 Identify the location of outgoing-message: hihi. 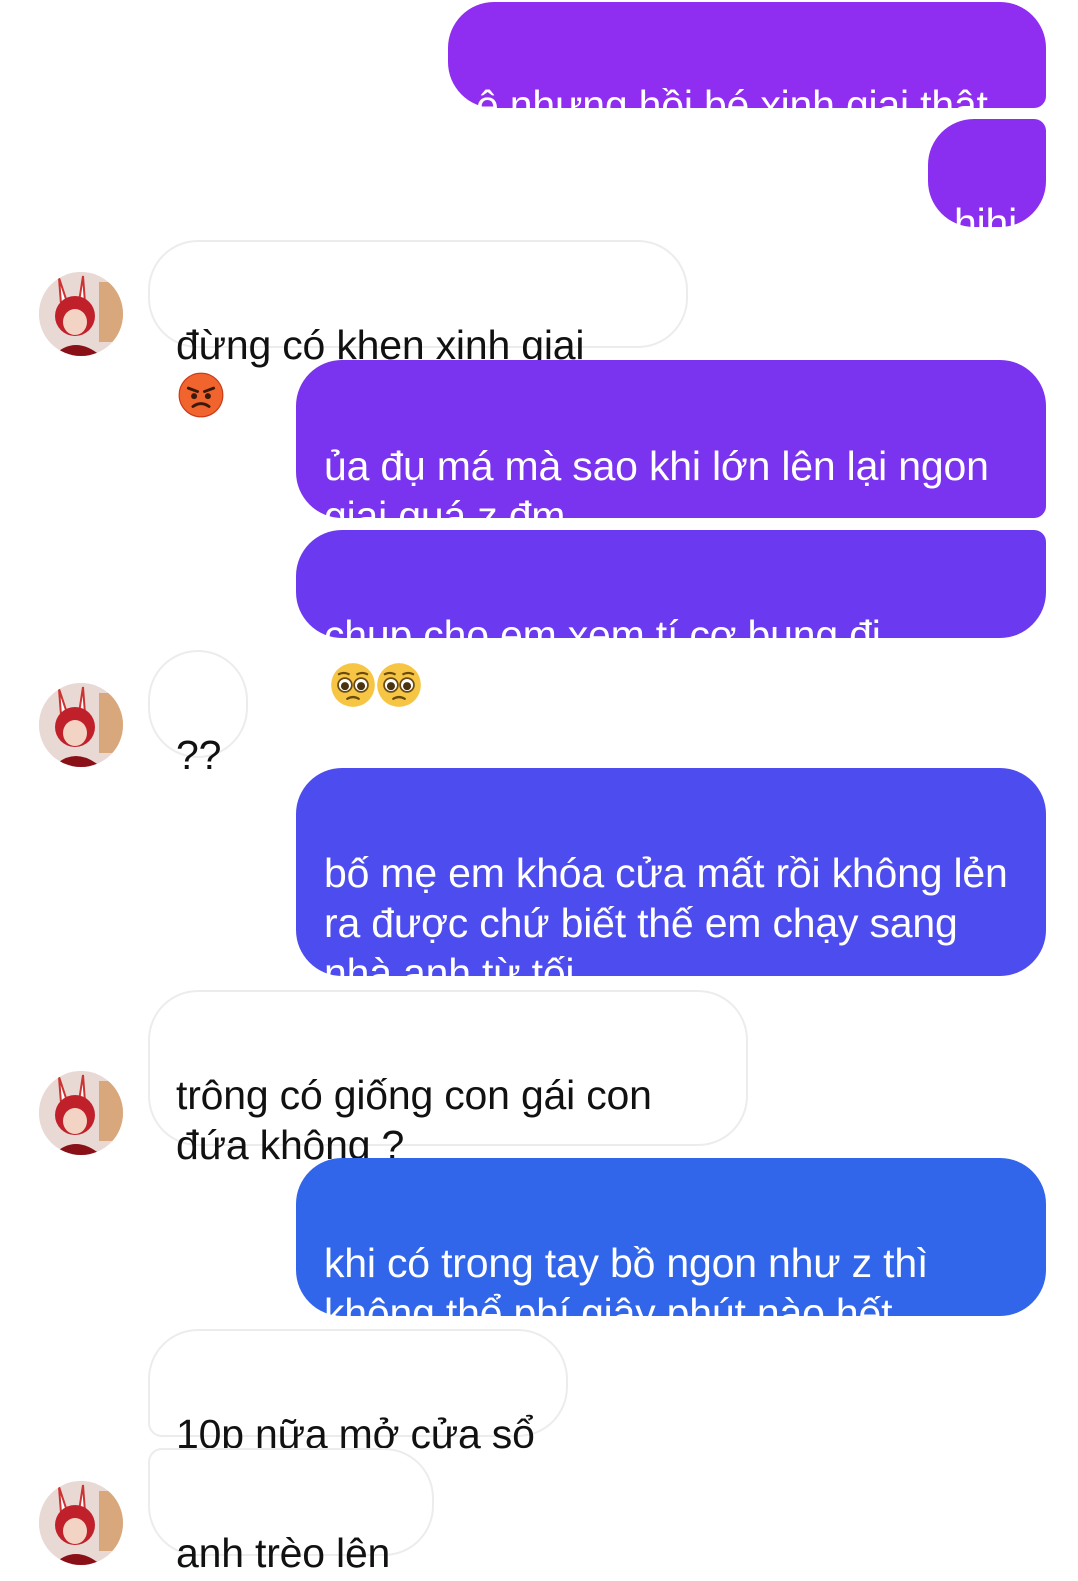
(987, 182).